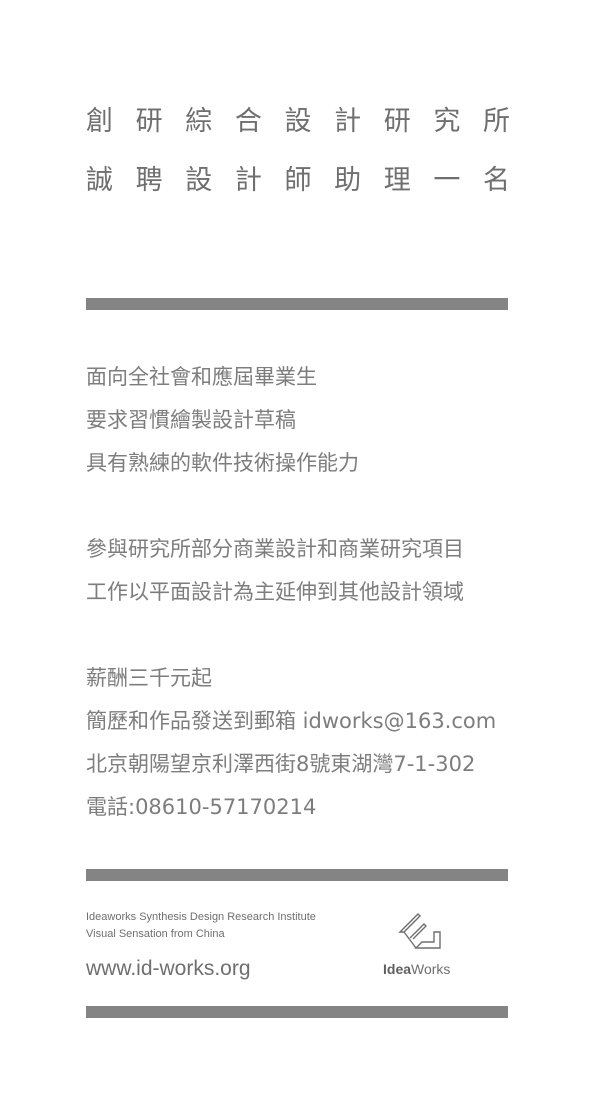 The height and width of the screenshot is (1118, 596). What do you see at coordinates (397, 180) in the screenshot?
I see `headline-char: 理` at bounding box center [397, 180].